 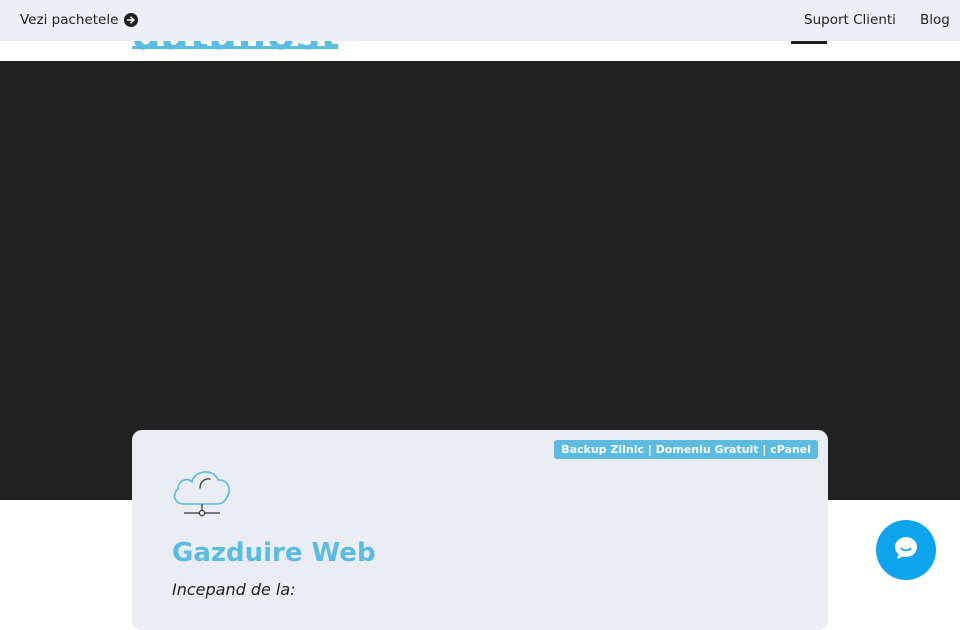 What do you see at coordinates (274, 553) in the screenshot?
I see `card-title: Gazduire Web` at bounding box center [274, 553].